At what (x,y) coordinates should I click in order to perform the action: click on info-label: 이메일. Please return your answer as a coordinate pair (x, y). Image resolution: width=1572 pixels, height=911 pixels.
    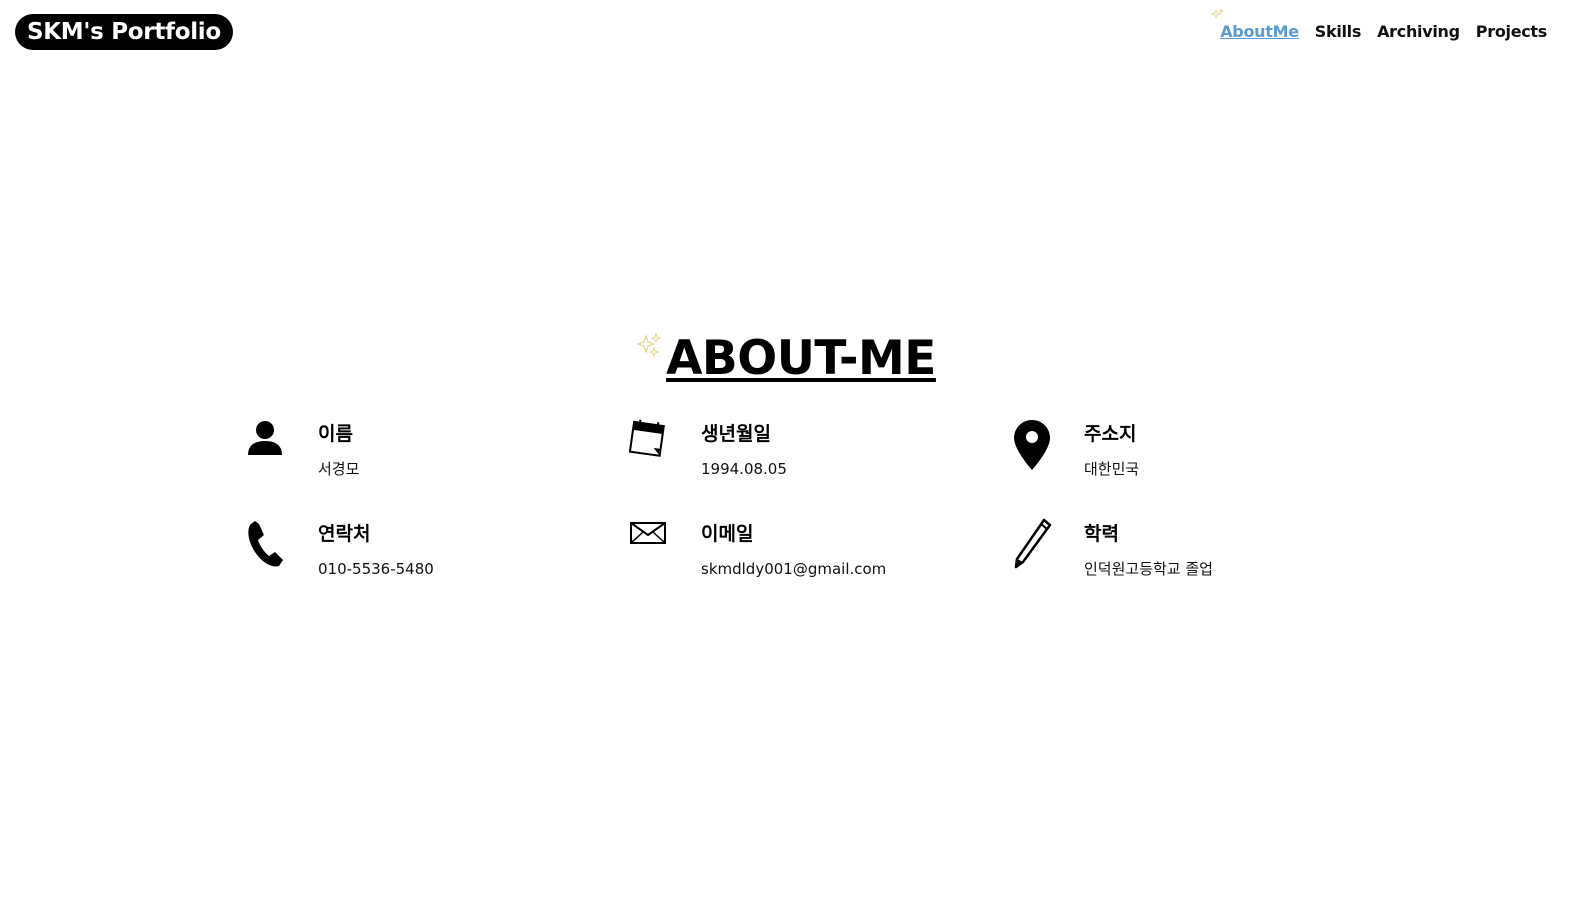
    Looking at the image, I should click on (727, 534).